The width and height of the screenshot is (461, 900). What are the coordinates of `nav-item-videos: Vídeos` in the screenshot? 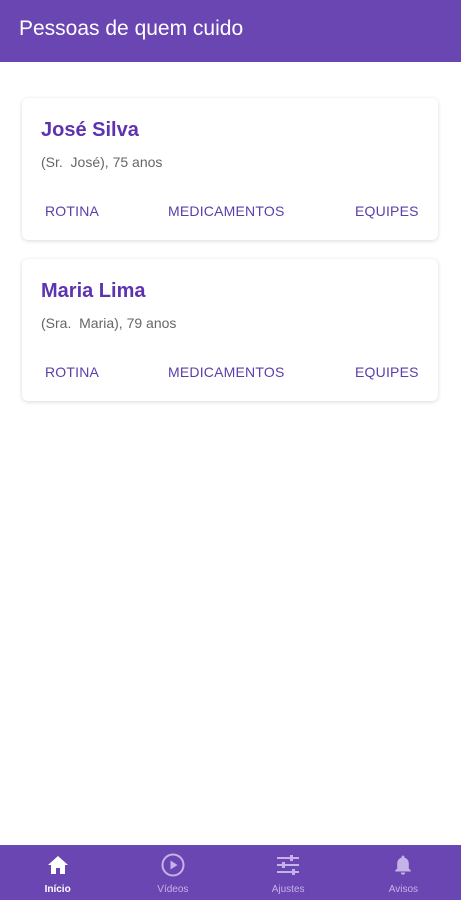 It's located at (172, 872).